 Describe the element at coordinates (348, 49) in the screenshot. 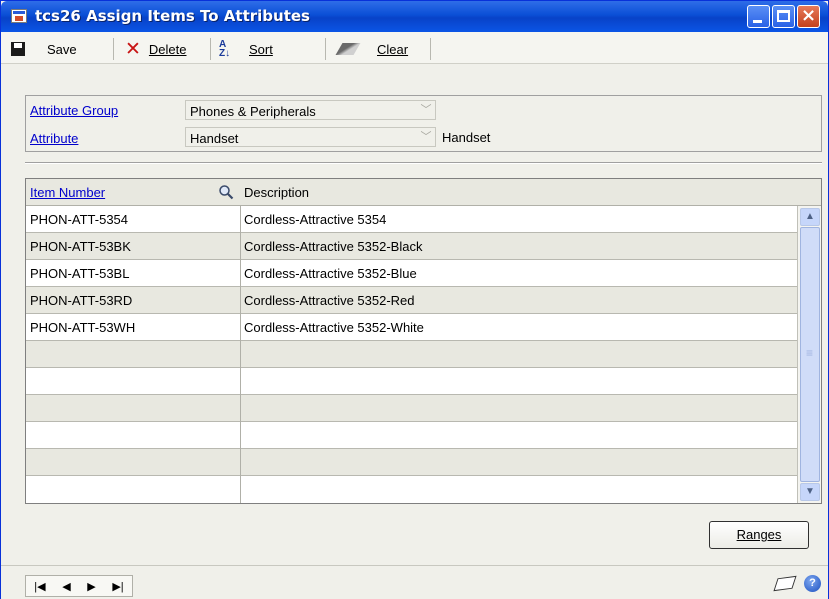

I see `clear-icon` at that location.